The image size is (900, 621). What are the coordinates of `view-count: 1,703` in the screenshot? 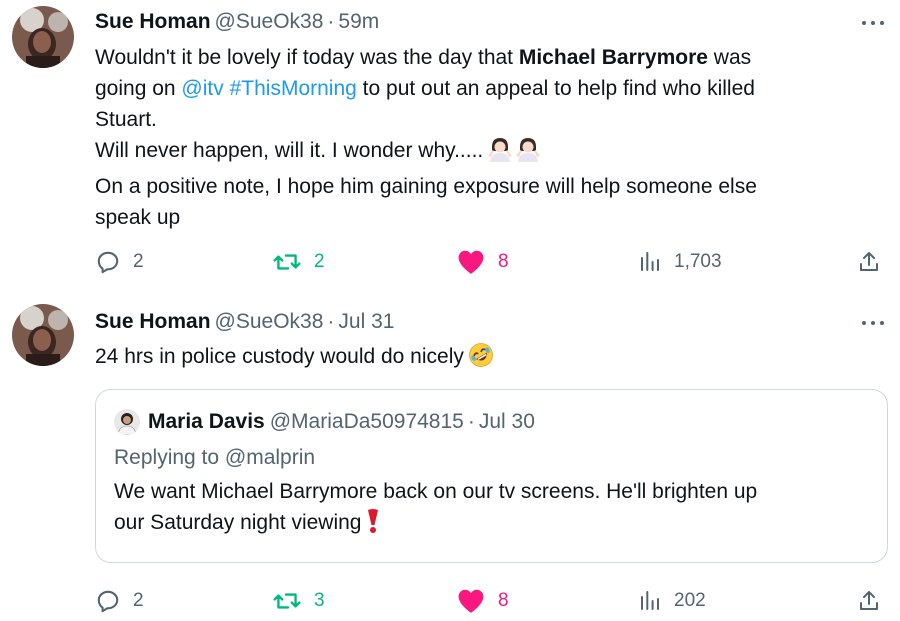 It's located at (698, 261).